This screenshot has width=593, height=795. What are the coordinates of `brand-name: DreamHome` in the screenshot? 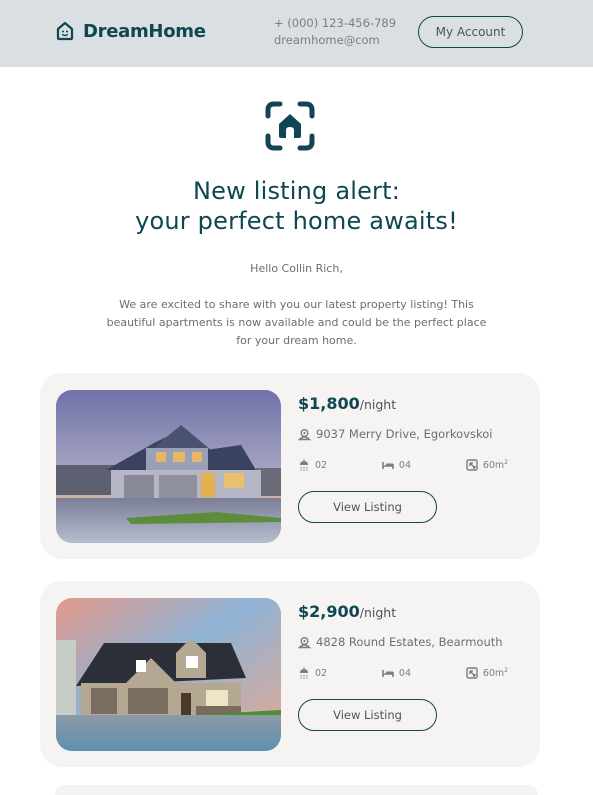 It's located at (144, 31).